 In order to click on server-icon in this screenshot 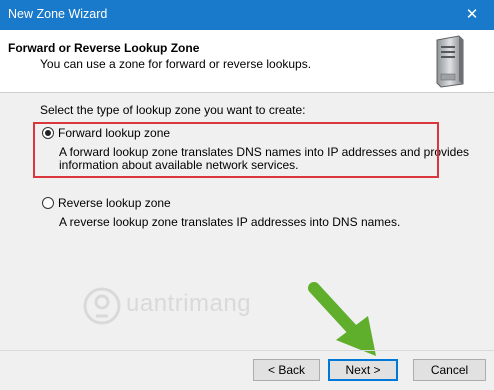, I will do `click(450, 61)`.